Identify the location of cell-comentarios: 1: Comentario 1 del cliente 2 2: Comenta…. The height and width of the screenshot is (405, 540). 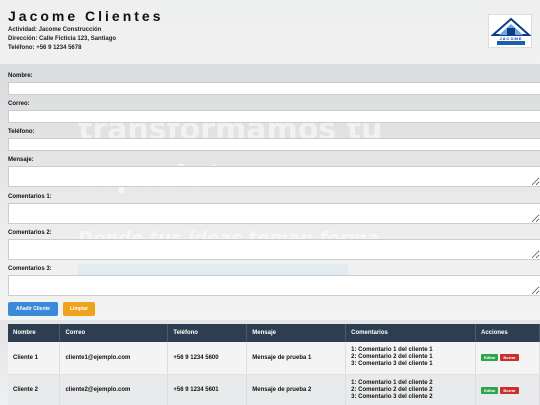
(411, 389).